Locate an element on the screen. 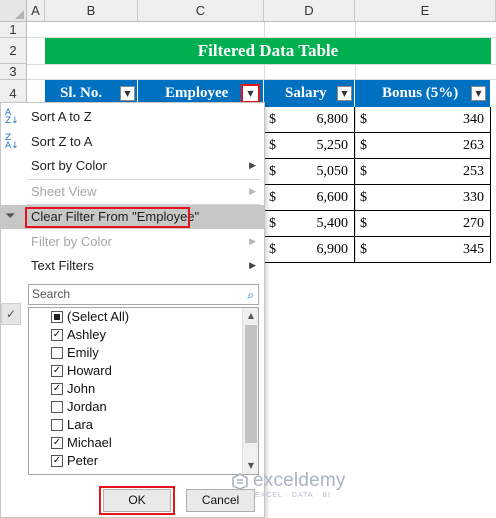  header-bonus-label: Bonus (5%) is located at coordinates (420, 93).